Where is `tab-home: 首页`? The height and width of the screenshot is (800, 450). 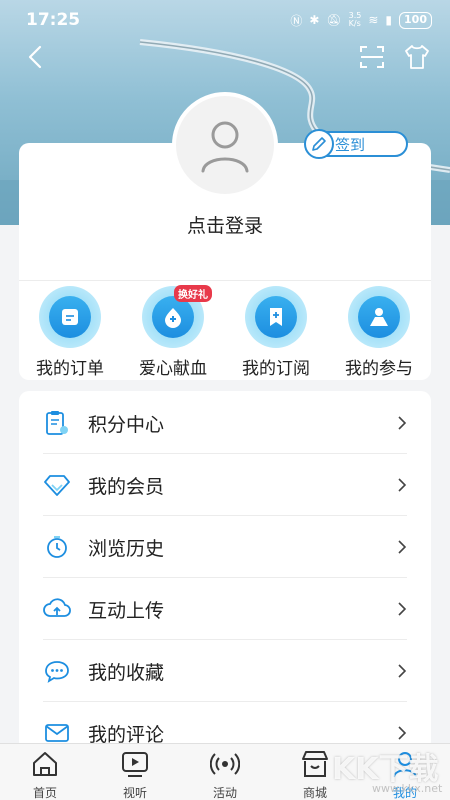 tab-home: 首页 is located at coordinates (45, 772).